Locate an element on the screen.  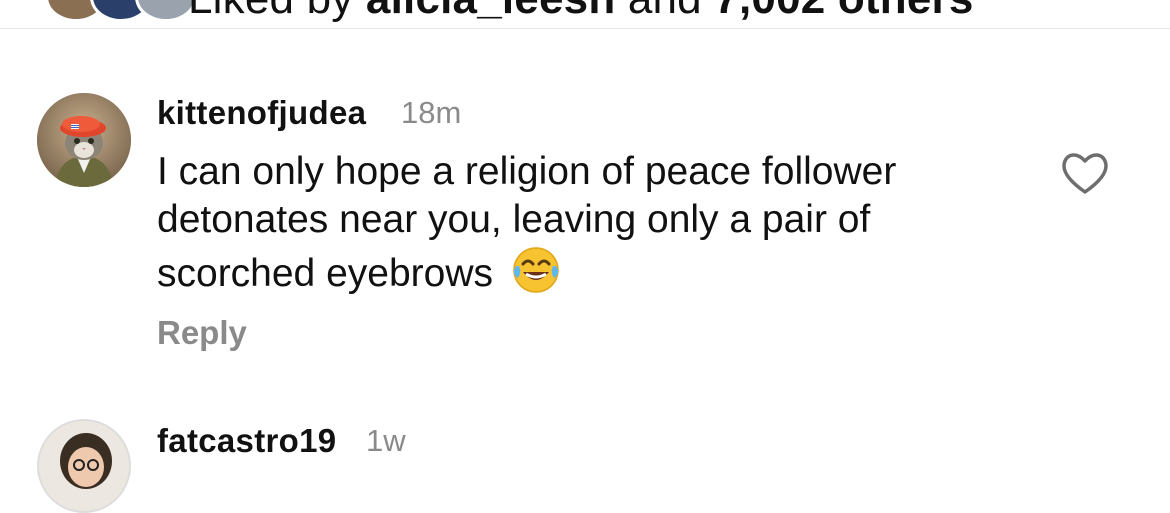
comment-username: fatcastro19 is located at coordinates (246, 441).